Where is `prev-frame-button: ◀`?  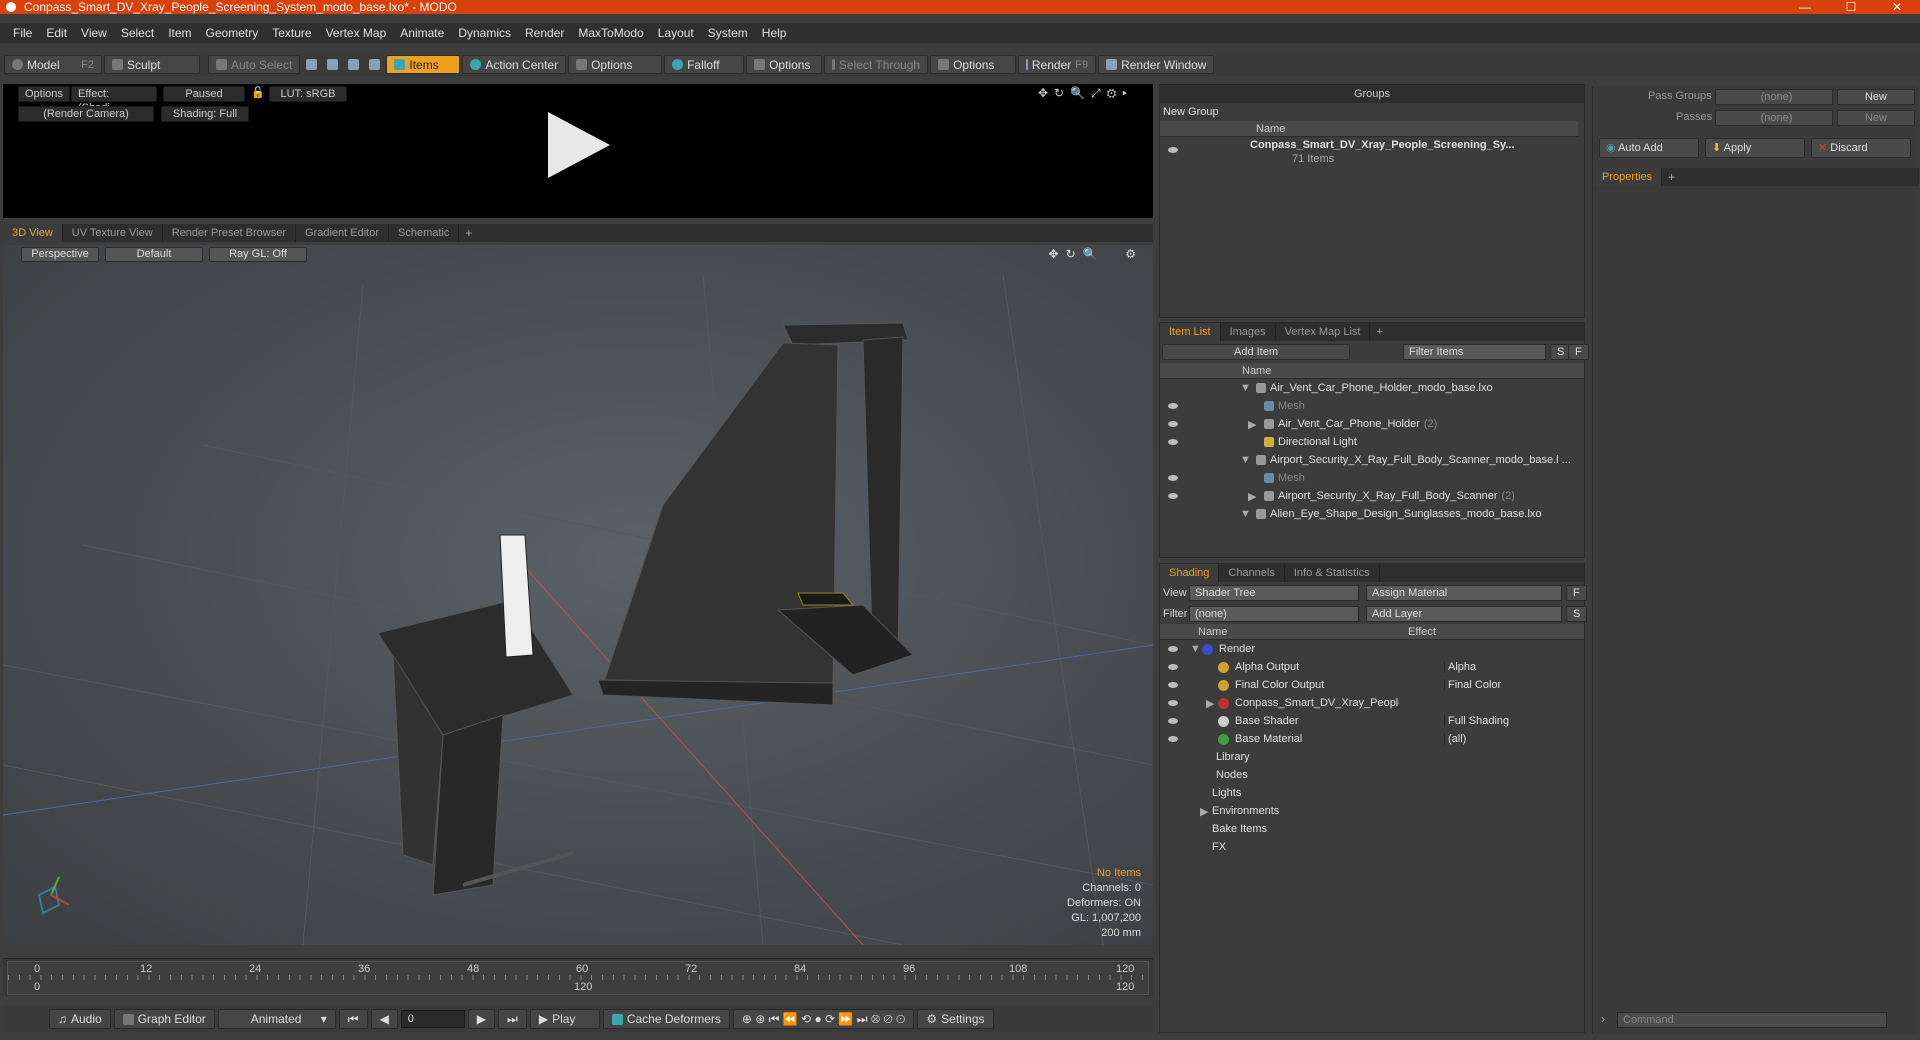
prev-frame-button: ◀ is located at coordinates (384, 1019).